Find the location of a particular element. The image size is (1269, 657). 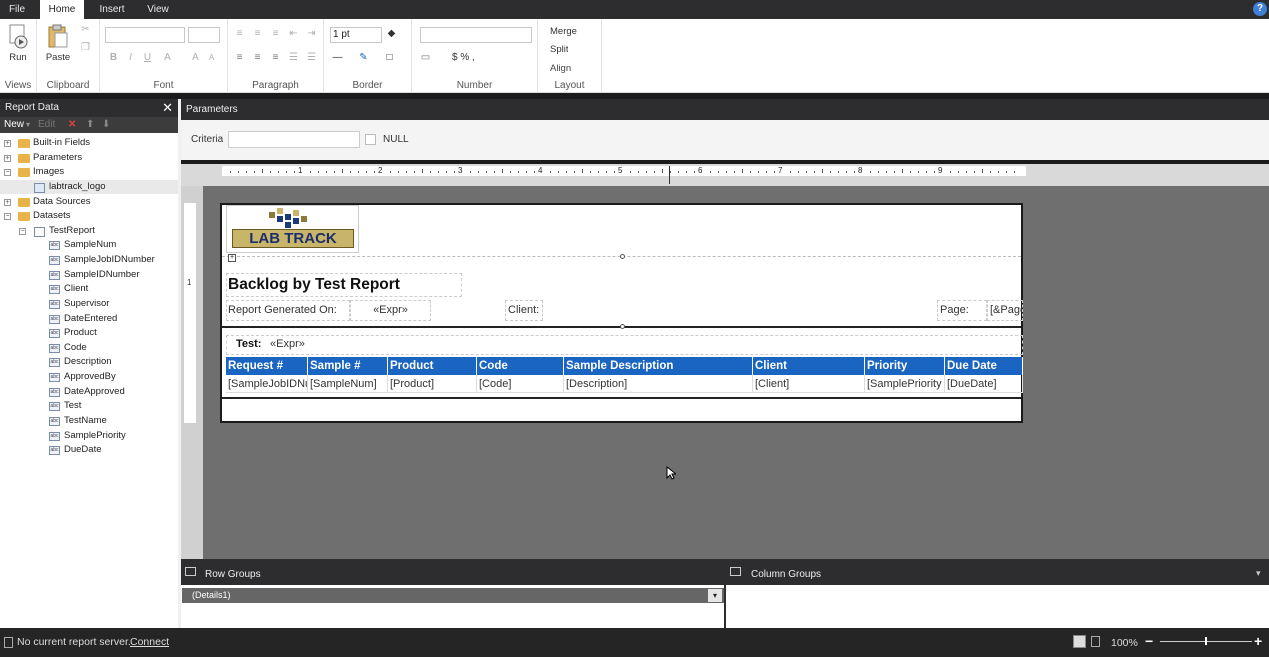

page-expr: [&Page is located at coordinates (1005, 310).